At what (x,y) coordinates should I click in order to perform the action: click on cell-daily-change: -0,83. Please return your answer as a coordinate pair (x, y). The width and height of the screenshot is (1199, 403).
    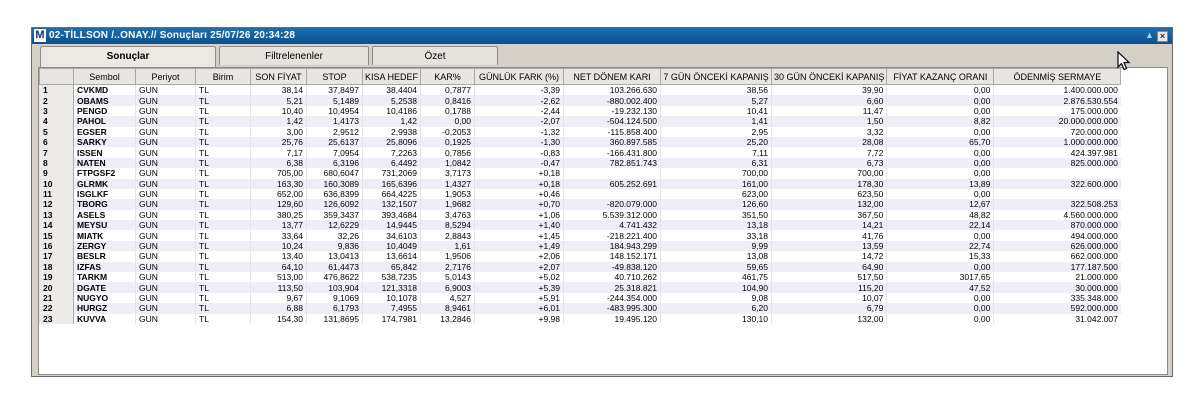
    Looking at the image, I should click on (519, 152).